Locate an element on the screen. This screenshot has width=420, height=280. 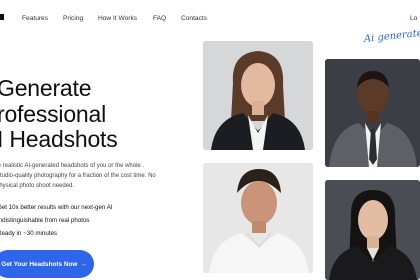
ai-generated-annotation: Ai generated is located at coordinates (391, 36).